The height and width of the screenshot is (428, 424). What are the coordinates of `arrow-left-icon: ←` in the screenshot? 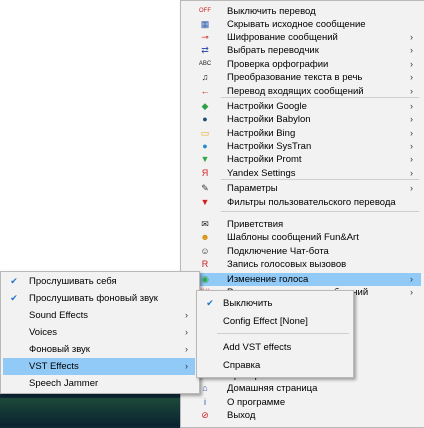 It's located at (205, 91).